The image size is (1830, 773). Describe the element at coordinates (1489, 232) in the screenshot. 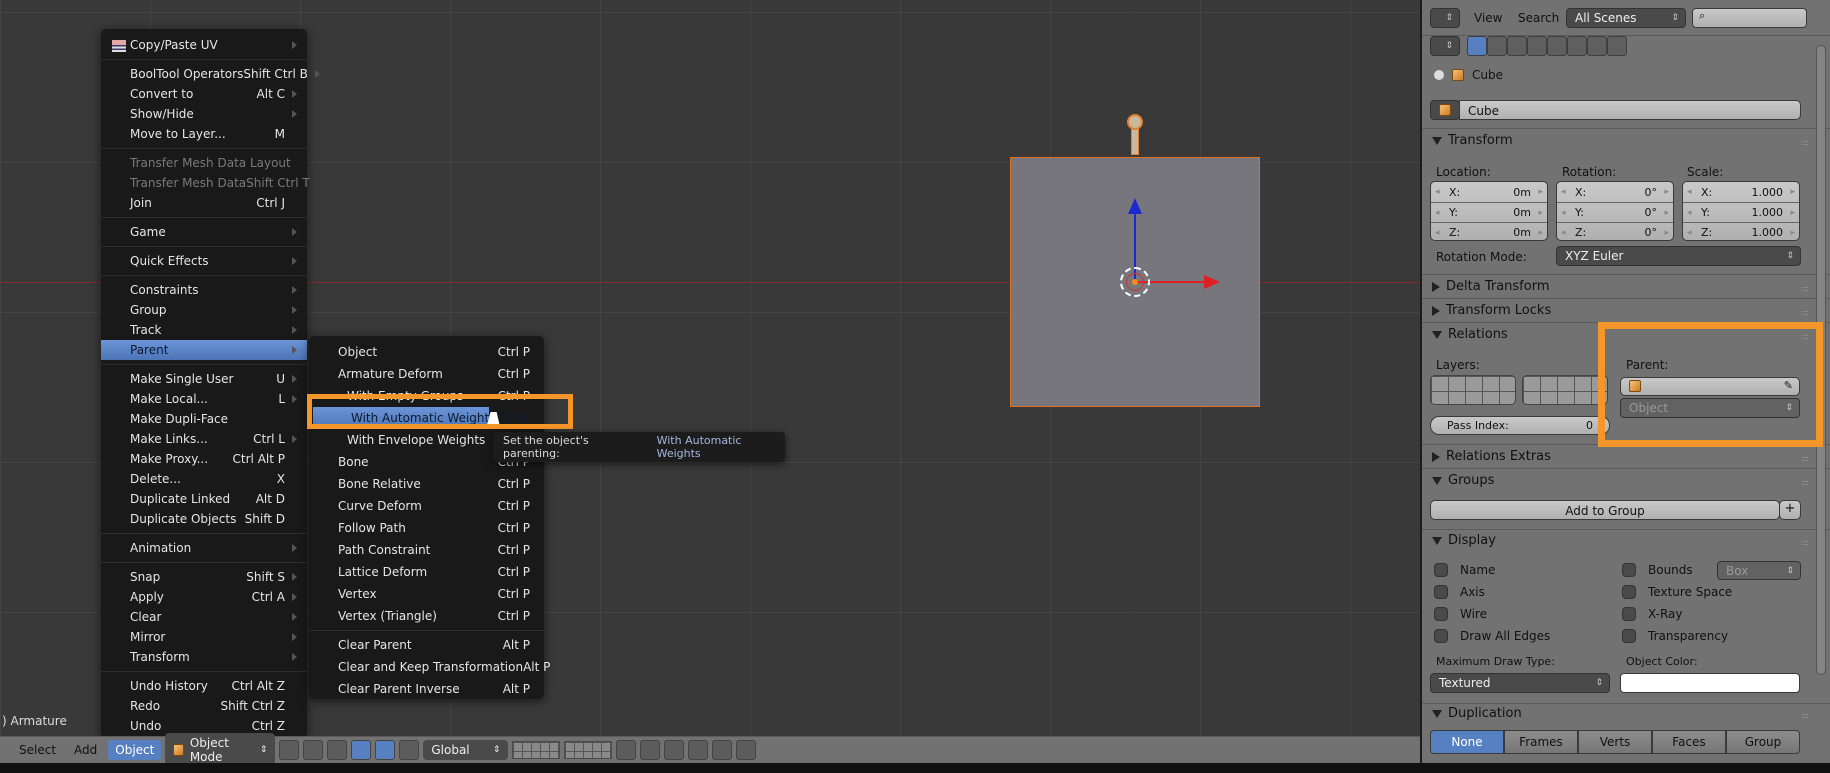

I see `number-field: Z: 0m` at that location.